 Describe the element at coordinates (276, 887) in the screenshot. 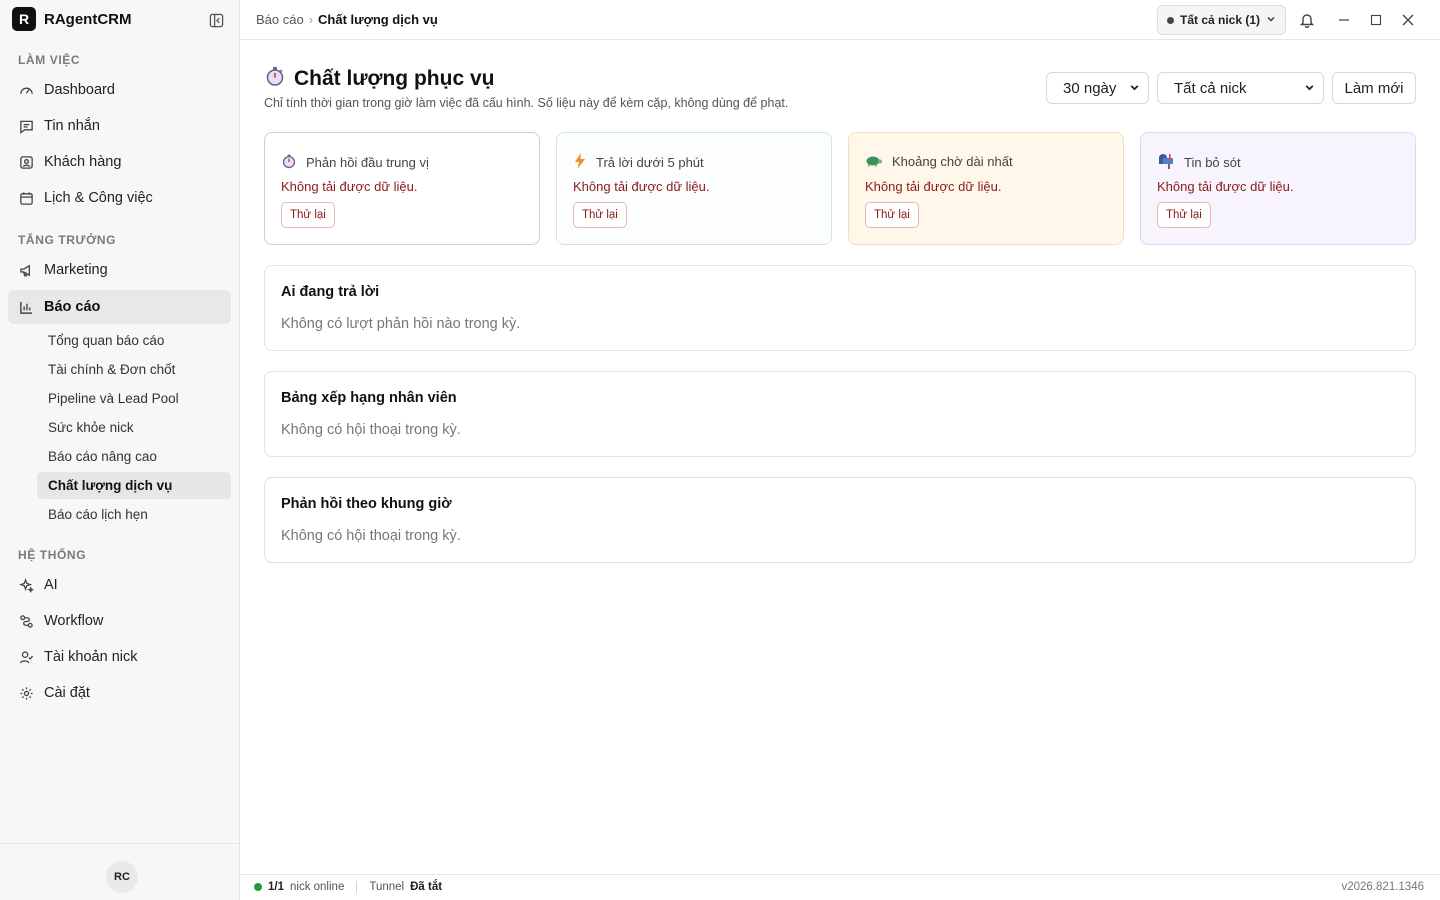

I see `online-count: 1/1` at that location.